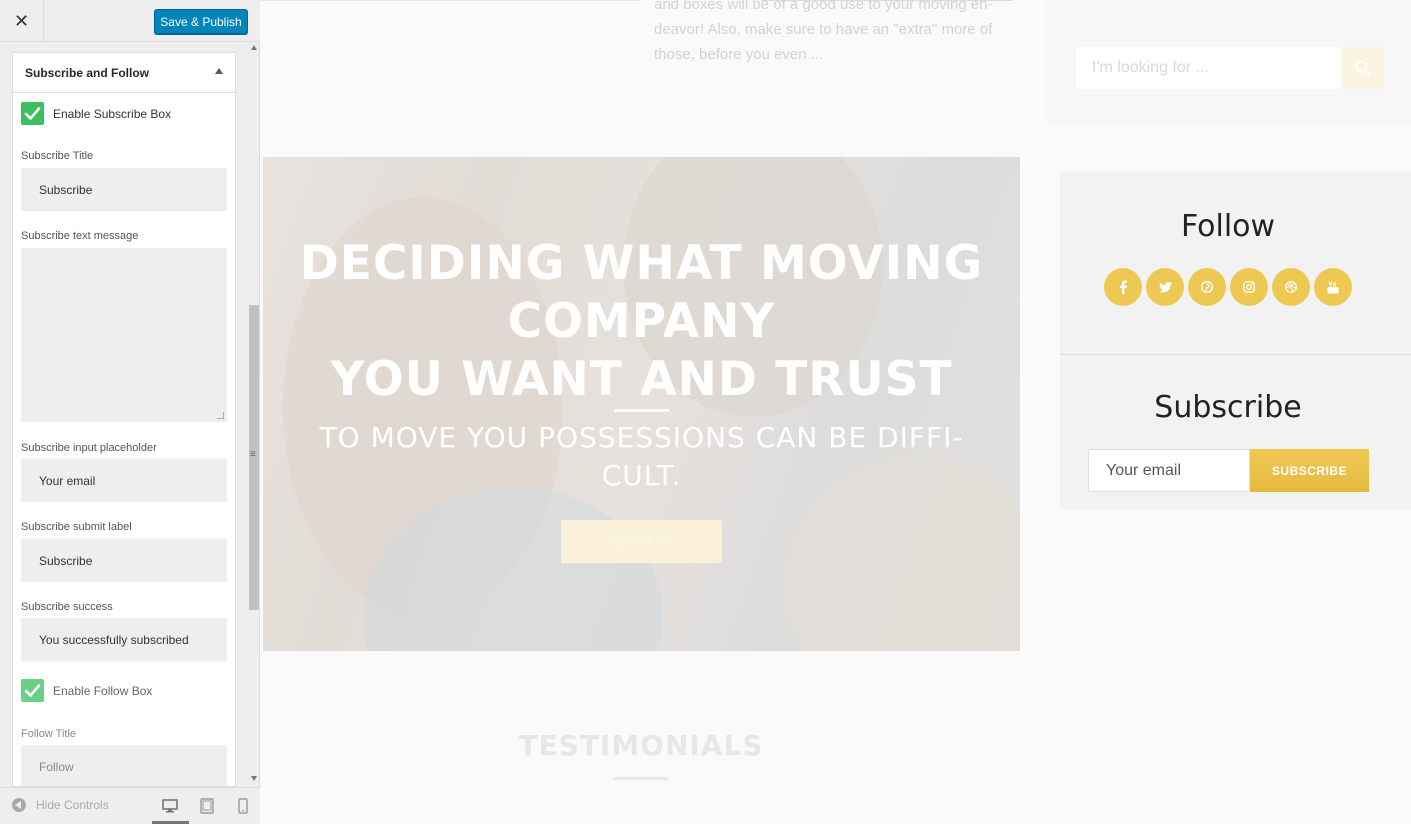 The width and height of the screenshot is (1411, 824). I want to click on subscribe-success-label: Subscribe success, so click(67, 607).